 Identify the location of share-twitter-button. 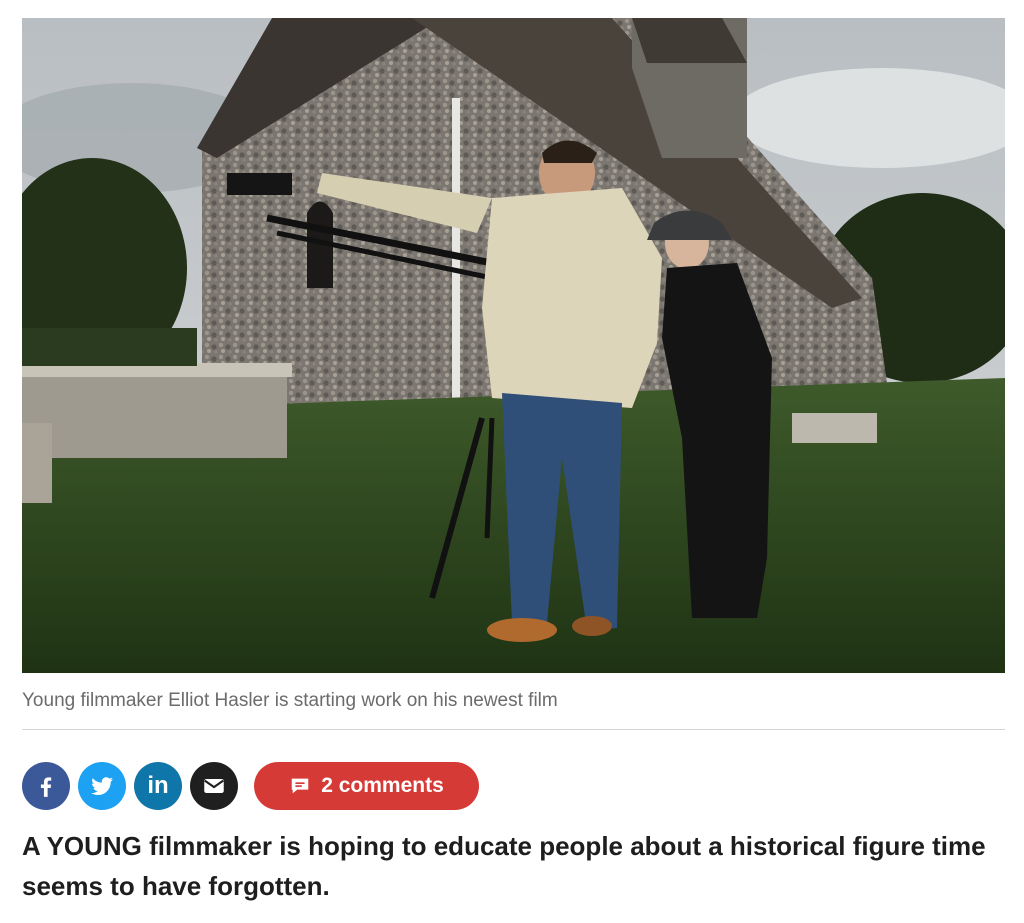
(102, 786).